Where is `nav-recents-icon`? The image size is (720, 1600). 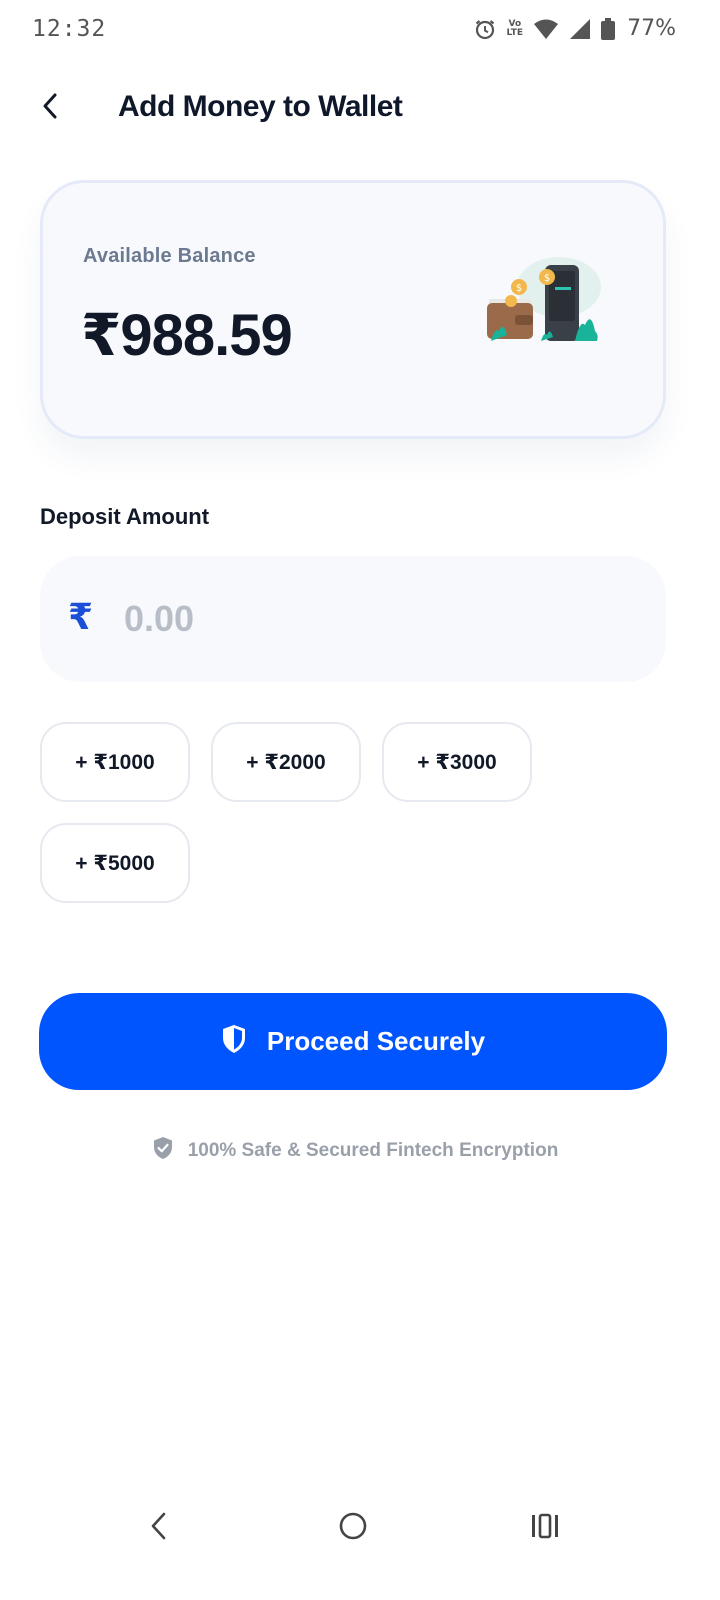 nav-recents-icon is located at coordinates (545, 1528).